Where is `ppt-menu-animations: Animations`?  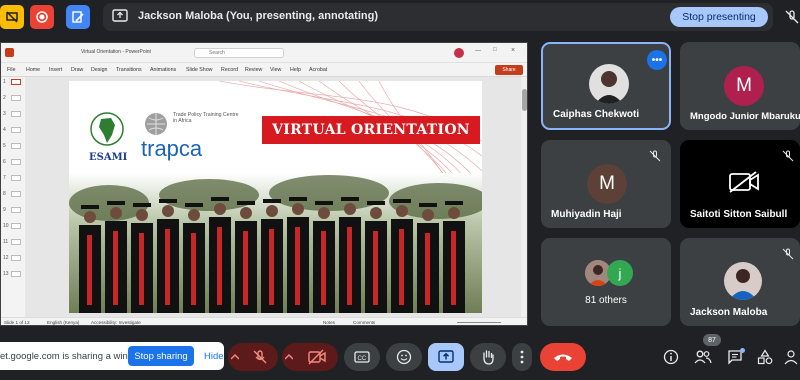
ppt-menu-animations: Animations is located at coordinates (163, 70).